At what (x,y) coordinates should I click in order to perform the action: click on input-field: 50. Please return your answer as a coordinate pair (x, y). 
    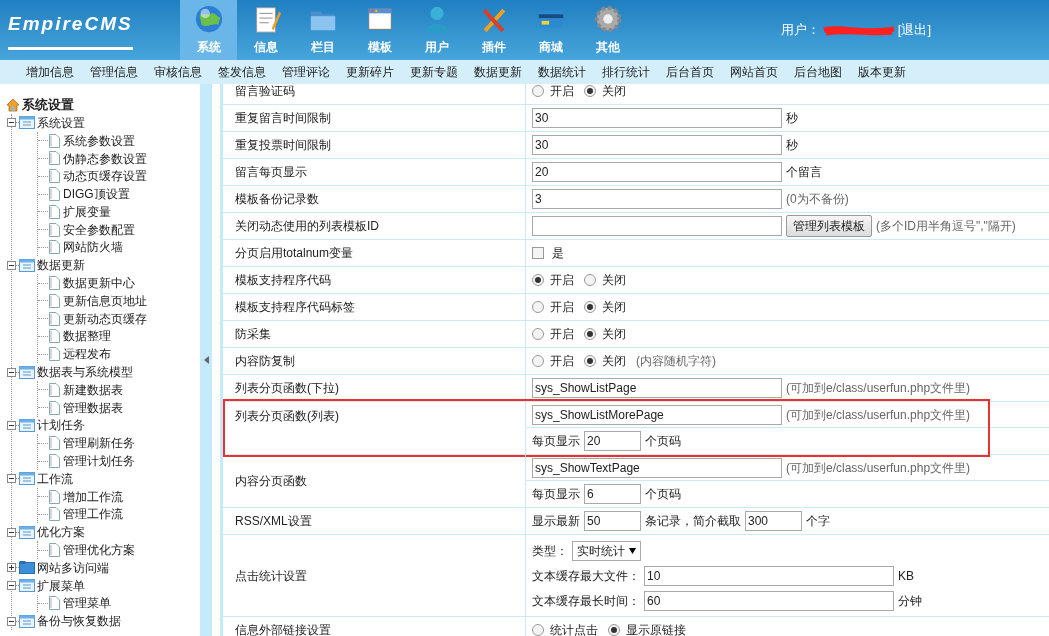
    Looking at the image, I should click on (612, 521).